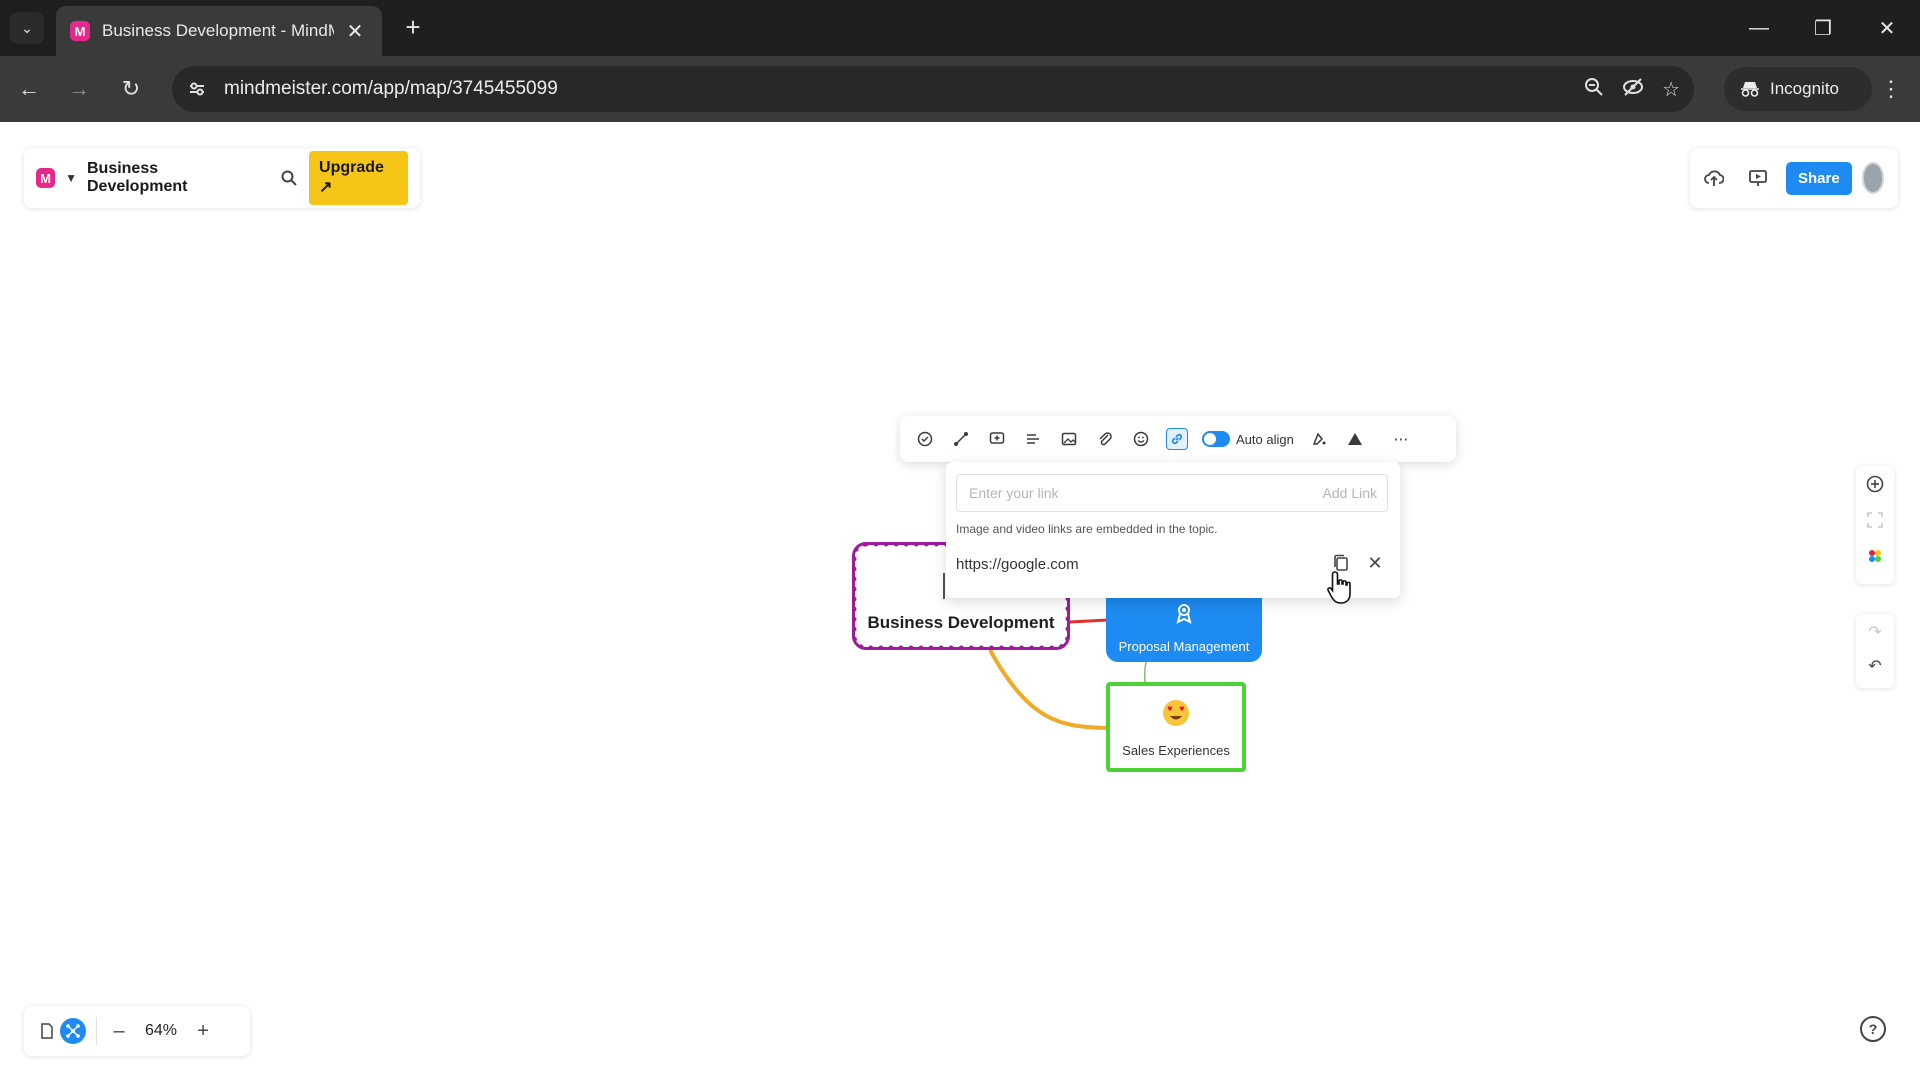  I want to click on comment-icon, so click(997, 439).